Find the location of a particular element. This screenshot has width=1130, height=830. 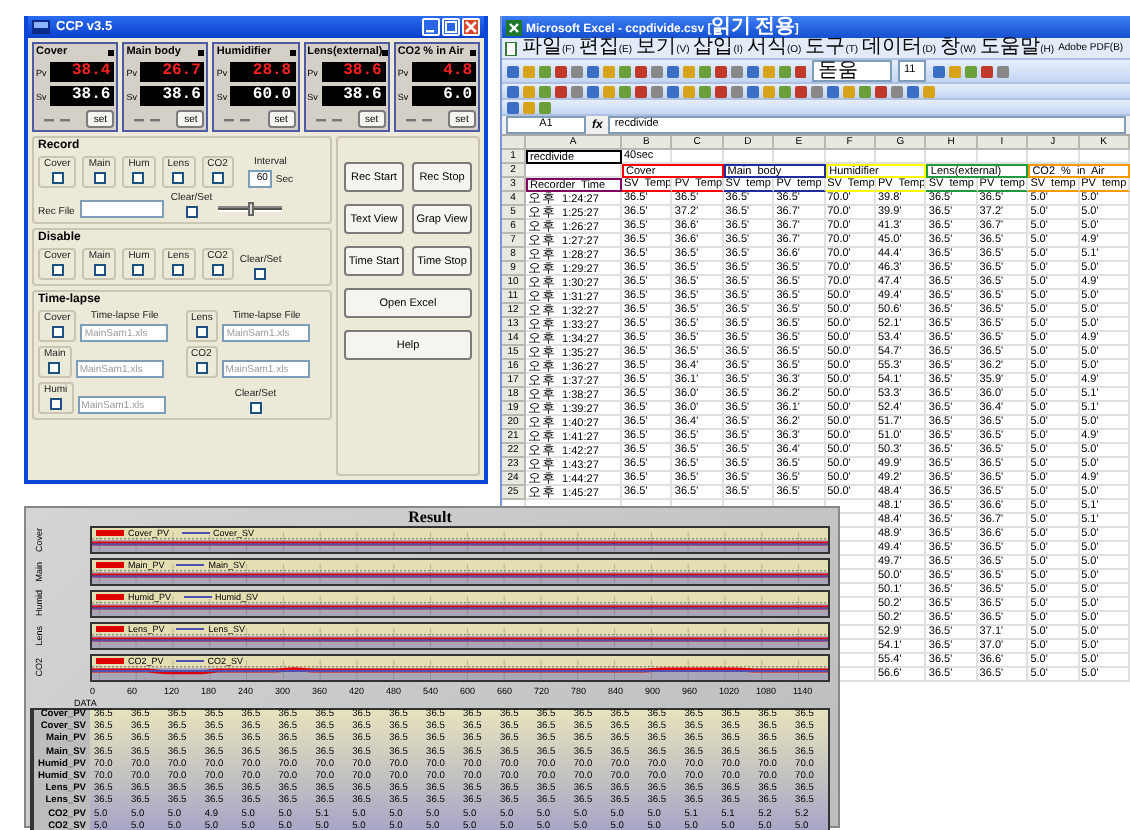

pv-display: 4.8 is located at coordinates (444, 72).